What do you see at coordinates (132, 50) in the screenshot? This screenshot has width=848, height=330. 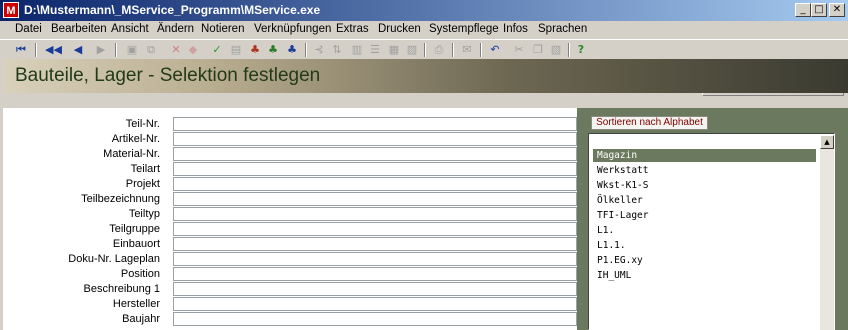 I see `print-icon: ▣` at bounding box center [132, 50].